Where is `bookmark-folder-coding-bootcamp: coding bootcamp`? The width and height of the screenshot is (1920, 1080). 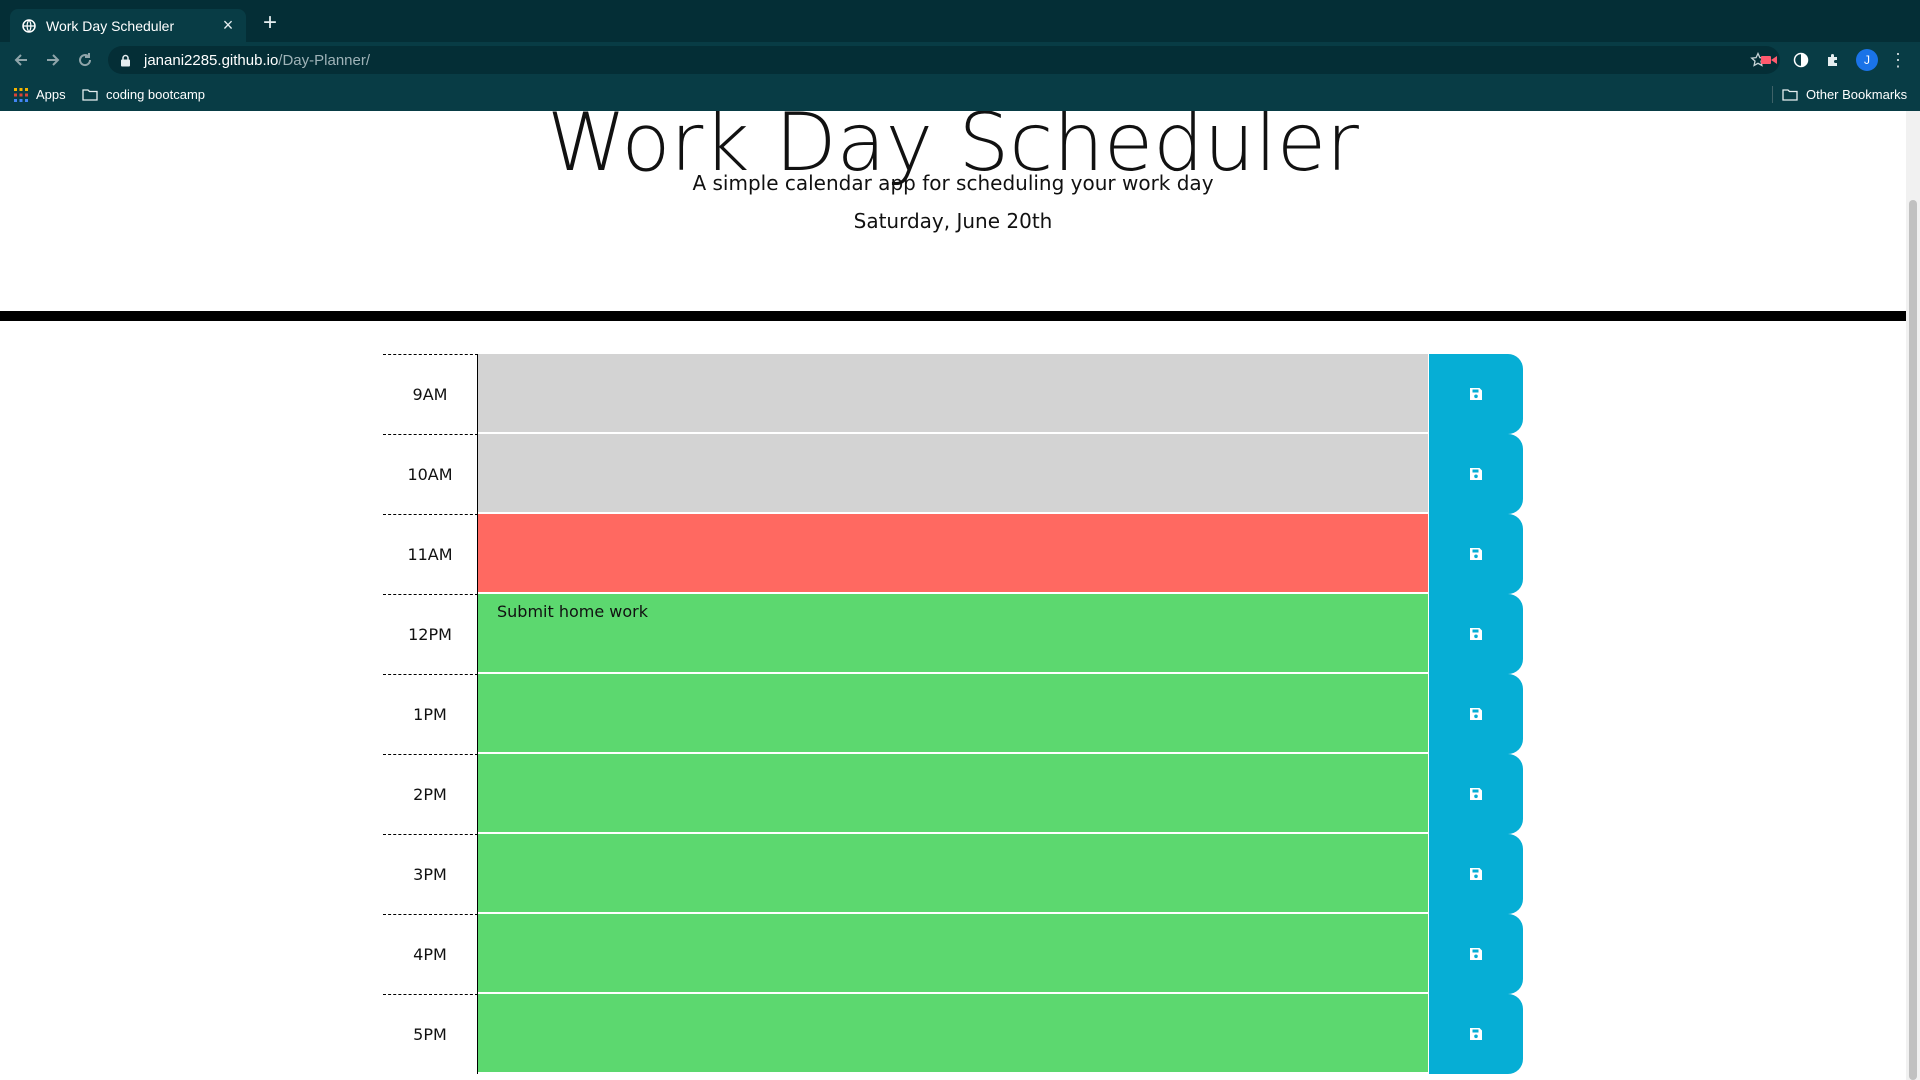 bookmark-folder-coding-bootcamp: coding bootcamp is located at coordinates (143, 94).